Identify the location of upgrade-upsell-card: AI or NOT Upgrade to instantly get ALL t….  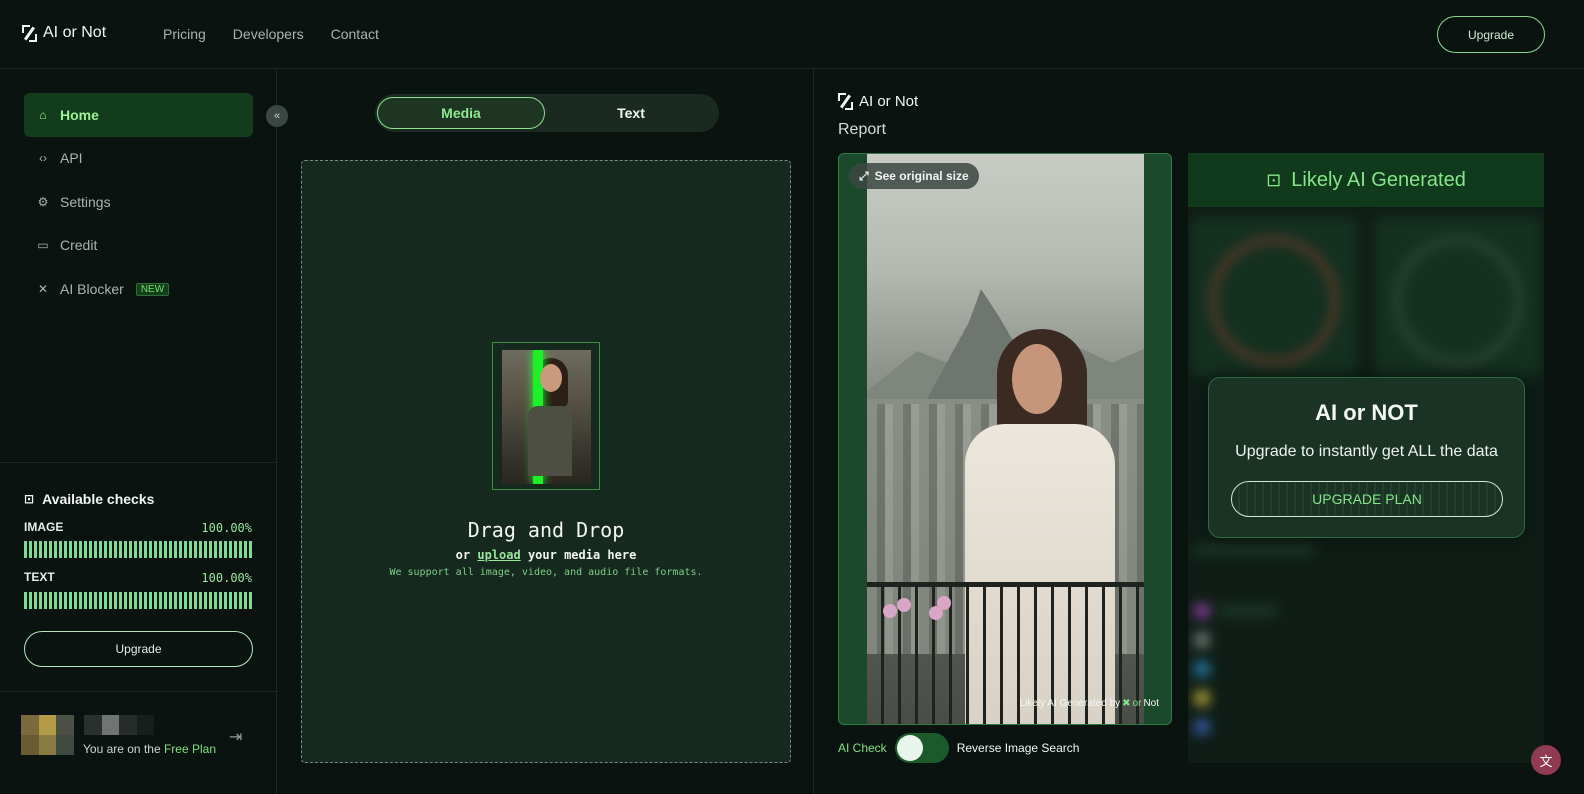
(1366, 457).